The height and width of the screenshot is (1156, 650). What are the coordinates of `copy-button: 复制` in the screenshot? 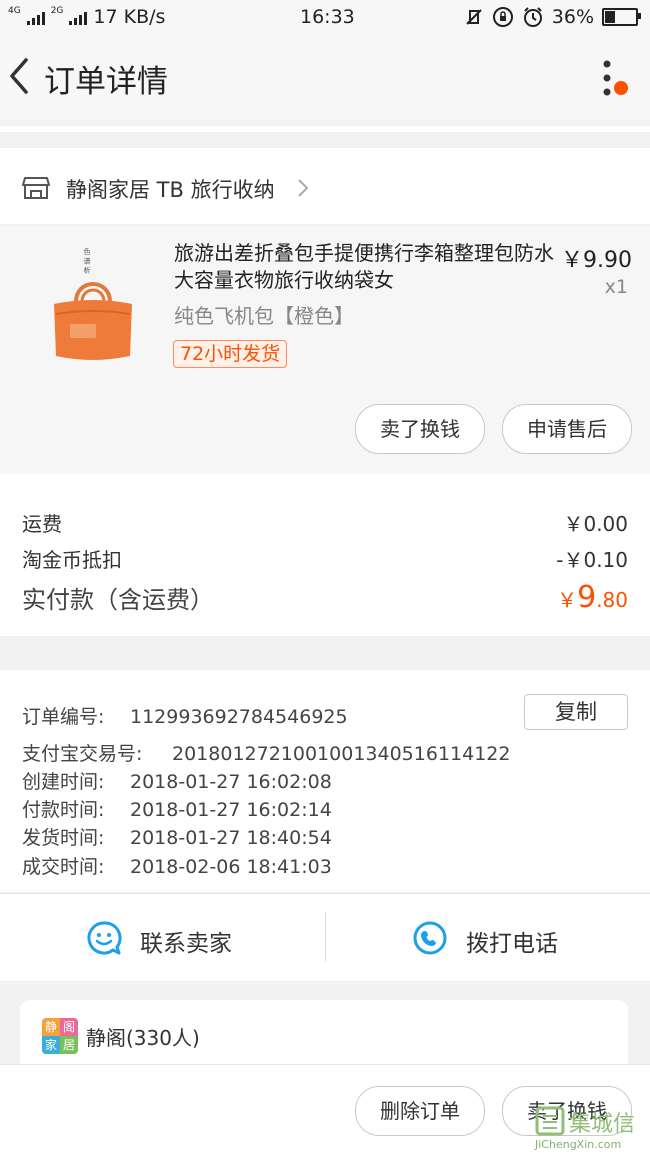 It's located at (576, 712).